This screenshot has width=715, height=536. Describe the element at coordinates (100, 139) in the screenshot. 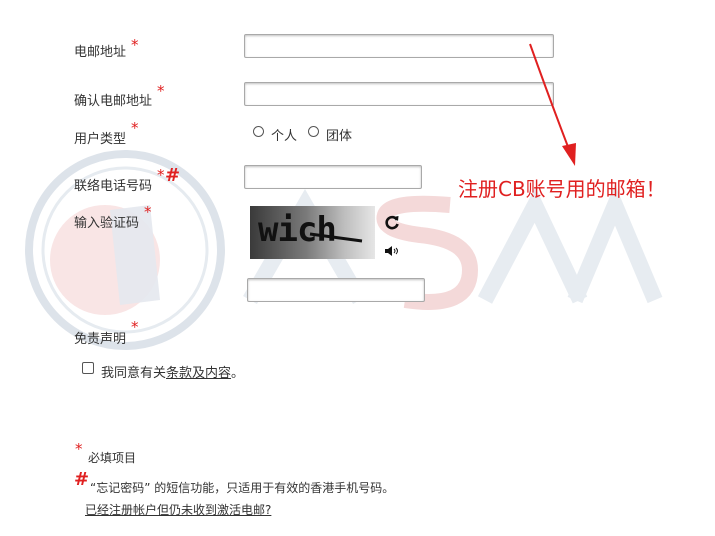

I see `user-type-label: 用户类型` at that location.